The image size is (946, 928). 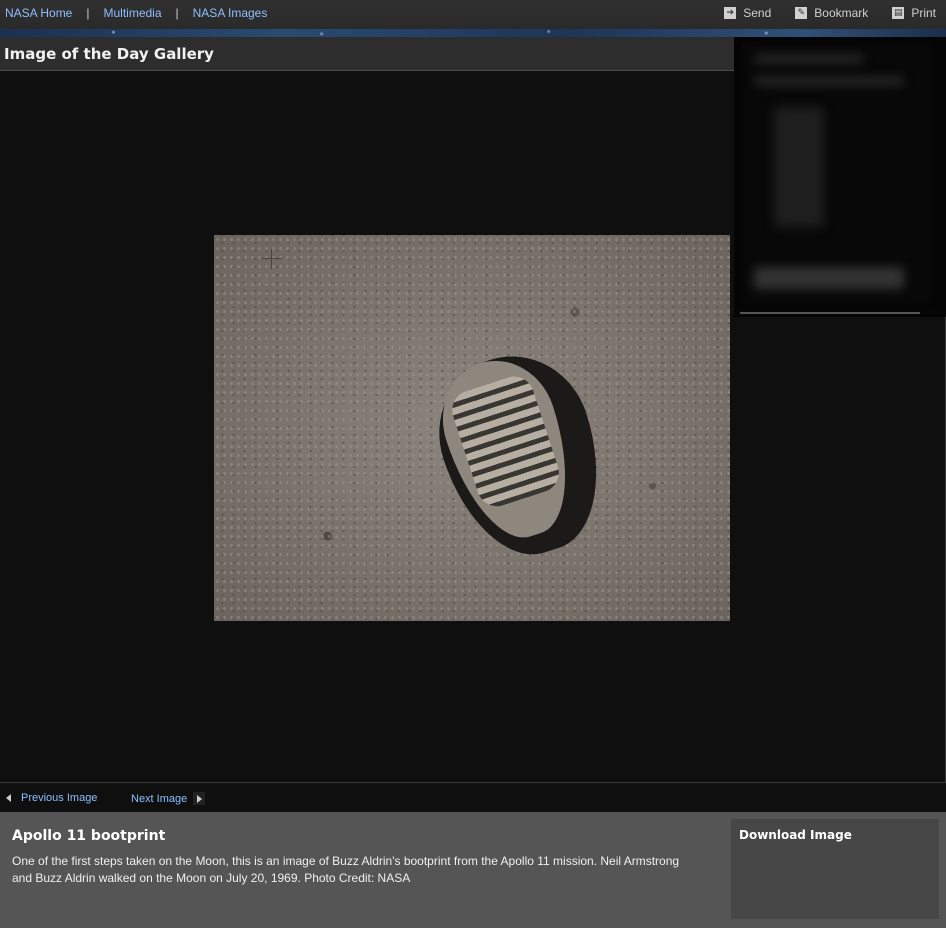 I want to click on next-image-link: Next Image, so click(x=168, y=798).